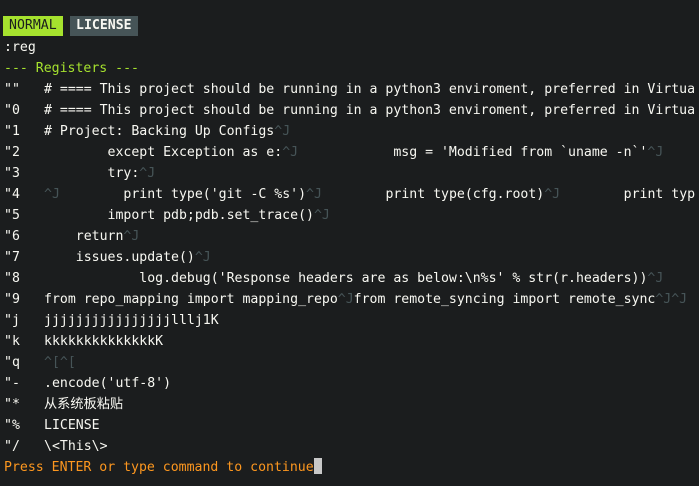 The width and height of the screenshot is (699, 486). What do you see at coordinates (92, 173) in the screenshot?
I see `register-text: try:` at bounding box center [92, 173].